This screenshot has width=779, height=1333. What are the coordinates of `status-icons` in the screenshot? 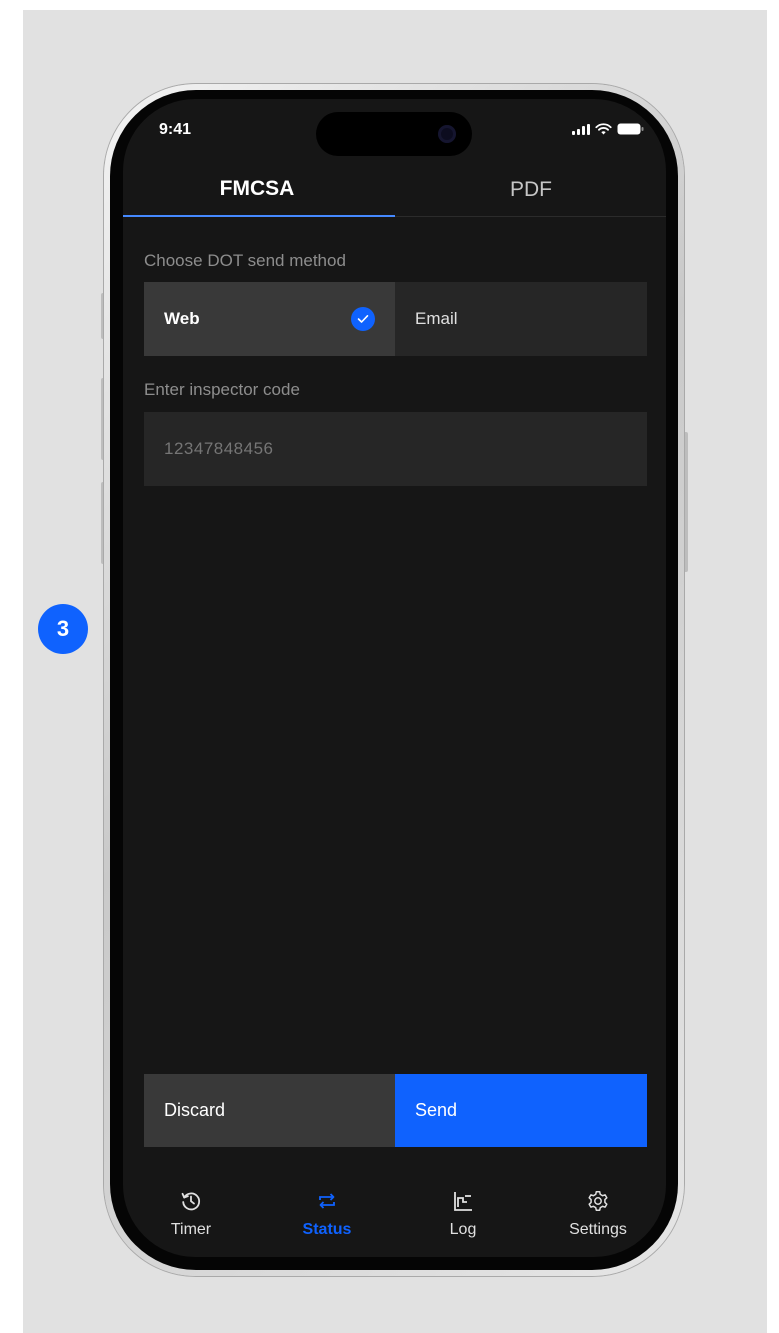 It's located at (608, 129).